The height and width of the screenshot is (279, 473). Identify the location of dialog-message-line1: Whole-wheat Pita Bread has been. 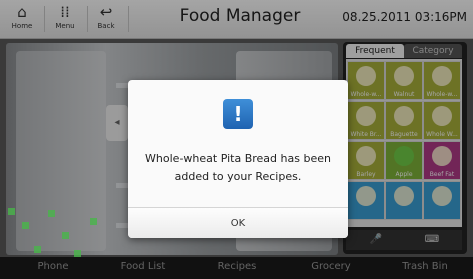
(238, 158).